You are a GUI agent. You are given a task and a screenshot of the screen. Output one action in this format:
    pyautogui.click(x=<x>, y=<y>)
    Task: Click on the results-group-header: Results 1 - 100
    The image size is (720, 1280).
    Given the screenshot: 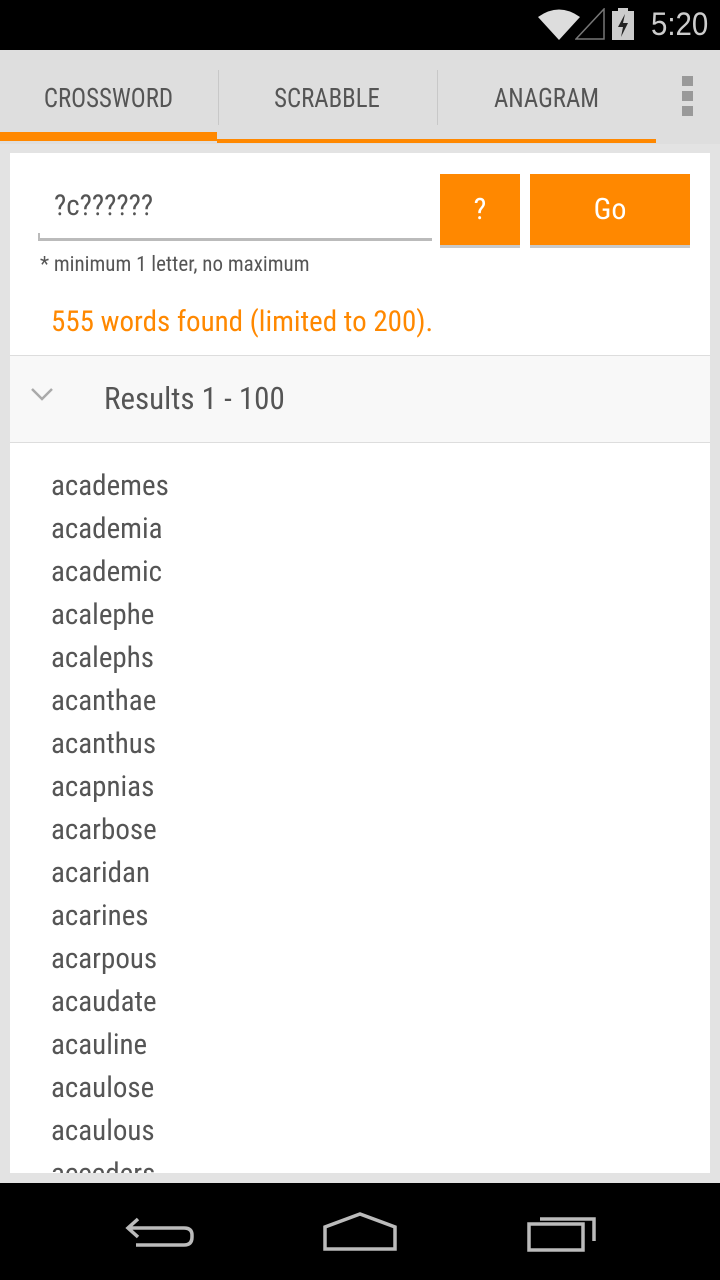 What is the action you would take?
    pyautogui.click(x=360, y=399)
    